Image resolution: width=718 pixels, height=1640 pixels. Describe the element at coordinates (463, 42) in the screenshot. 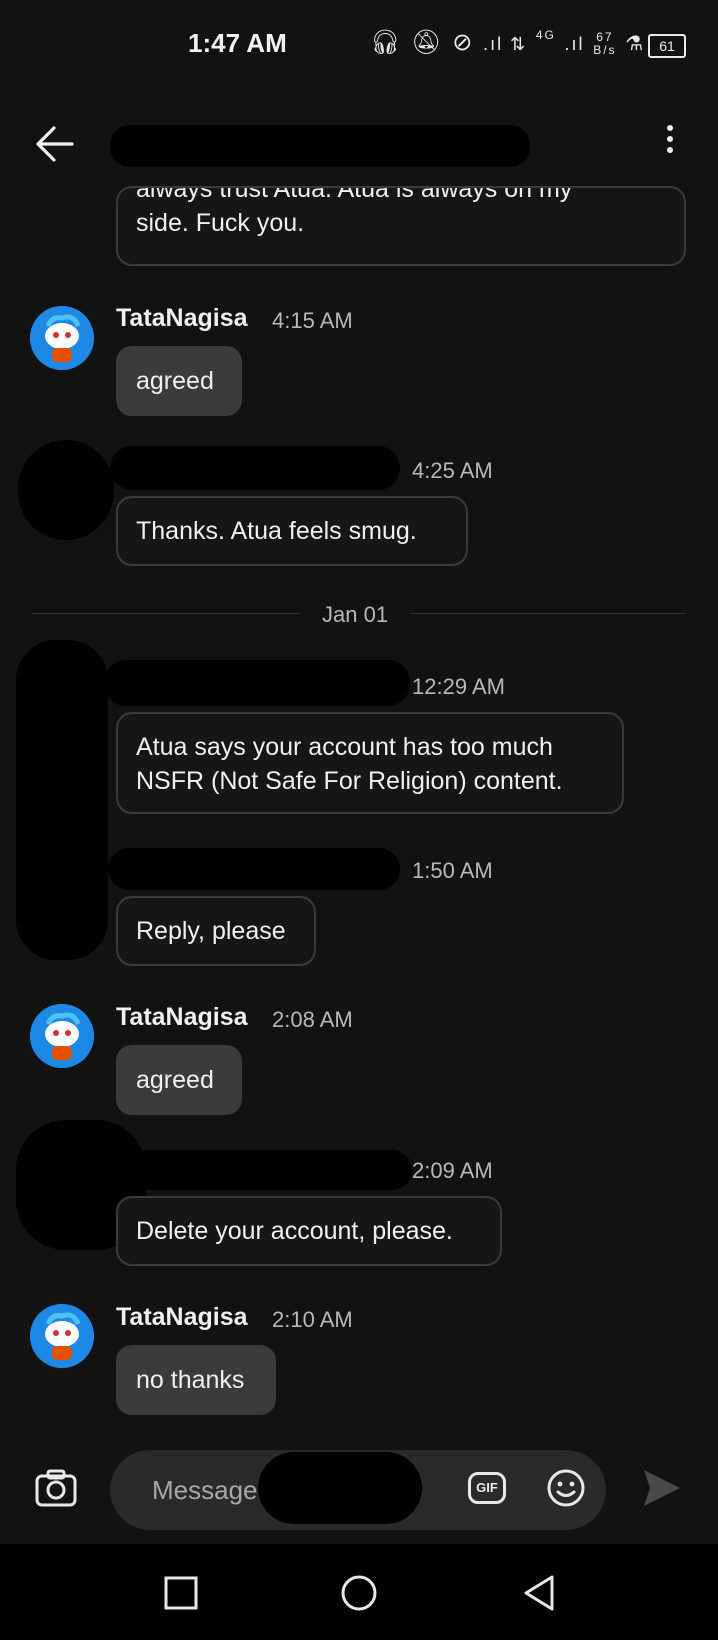

I see `block-icon: ⊘` at that location.